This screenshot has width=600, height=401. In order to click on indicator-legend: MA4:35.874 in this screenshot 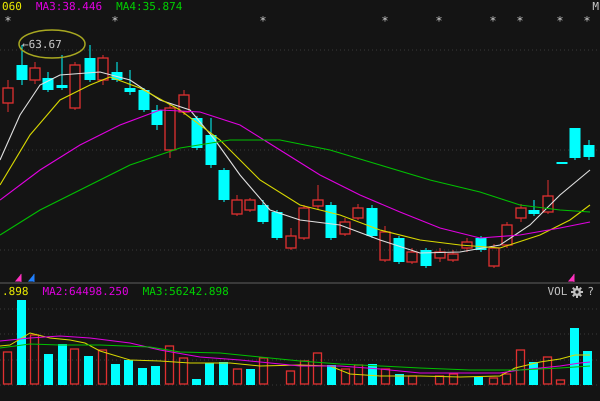, I will do `click(149, 7)`.